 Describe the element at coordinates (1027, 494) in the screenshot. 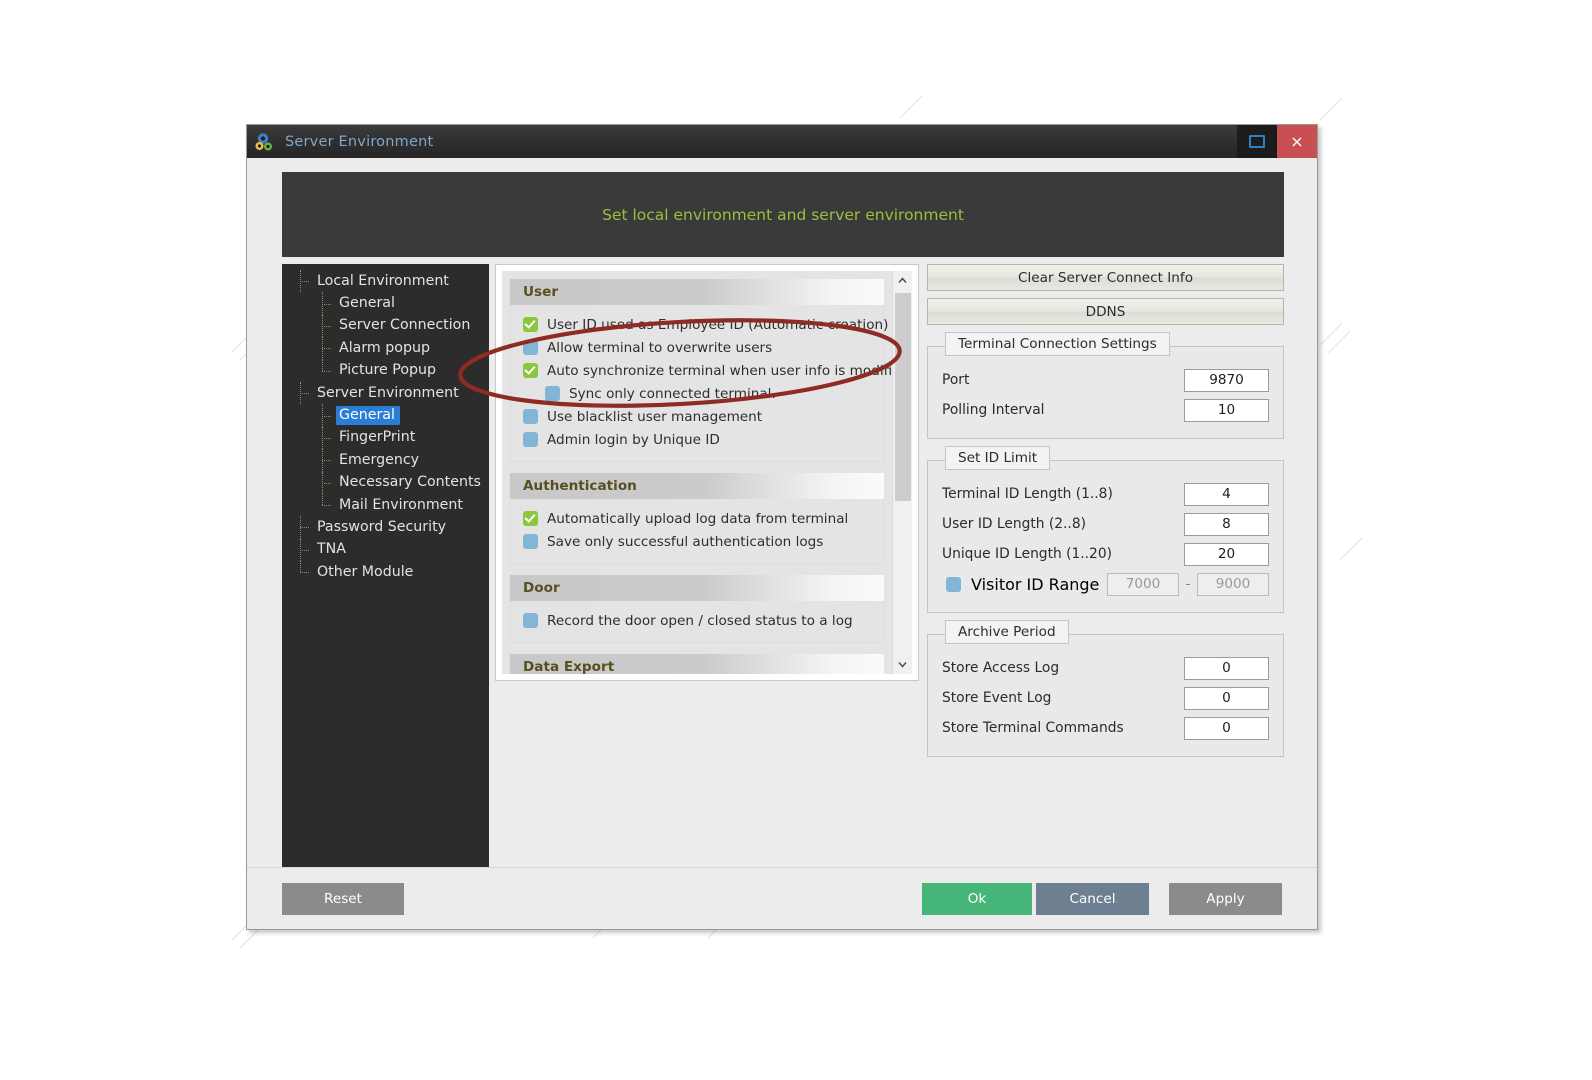

I see `field-label: Terminal ID Length (1..8)` at that location.